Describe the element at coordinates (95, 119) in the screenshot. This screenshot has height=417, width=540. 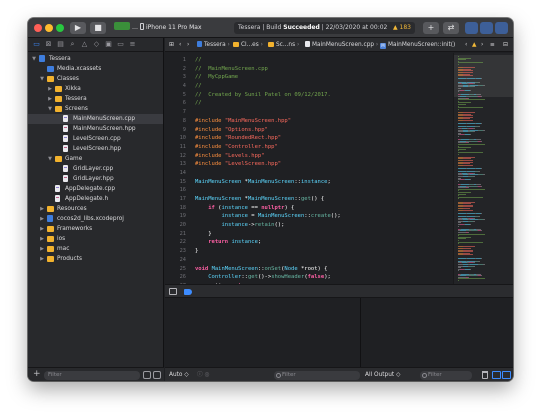
I see `navigator-item: MainMenuScreen.cpp` at that location.